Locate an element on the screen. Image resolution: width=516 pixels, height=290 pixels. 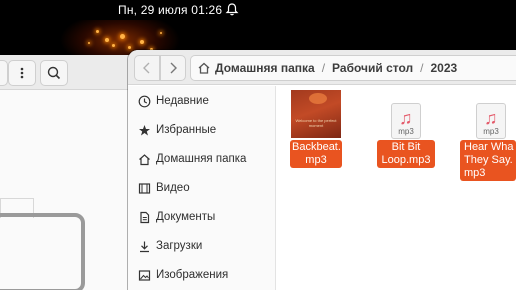
sidebar-item-home: Домашняя папка is located at coordinates (202, 159).